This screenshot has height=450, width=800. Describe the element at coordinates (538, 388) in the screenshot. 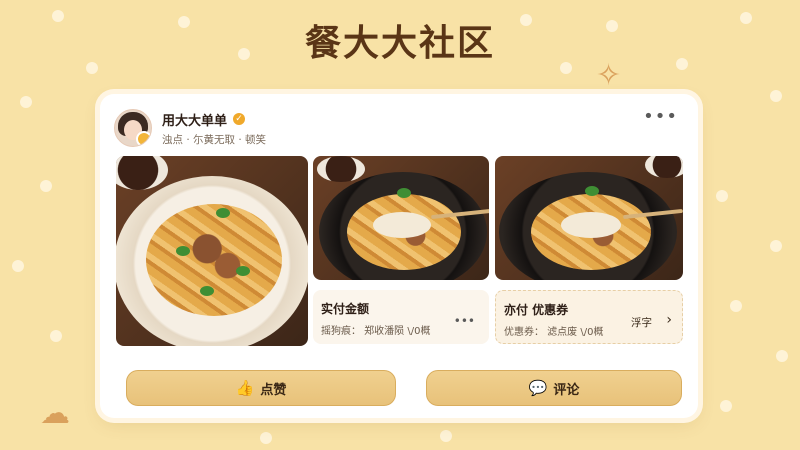

I see `comment-icon: 💬` at that location.